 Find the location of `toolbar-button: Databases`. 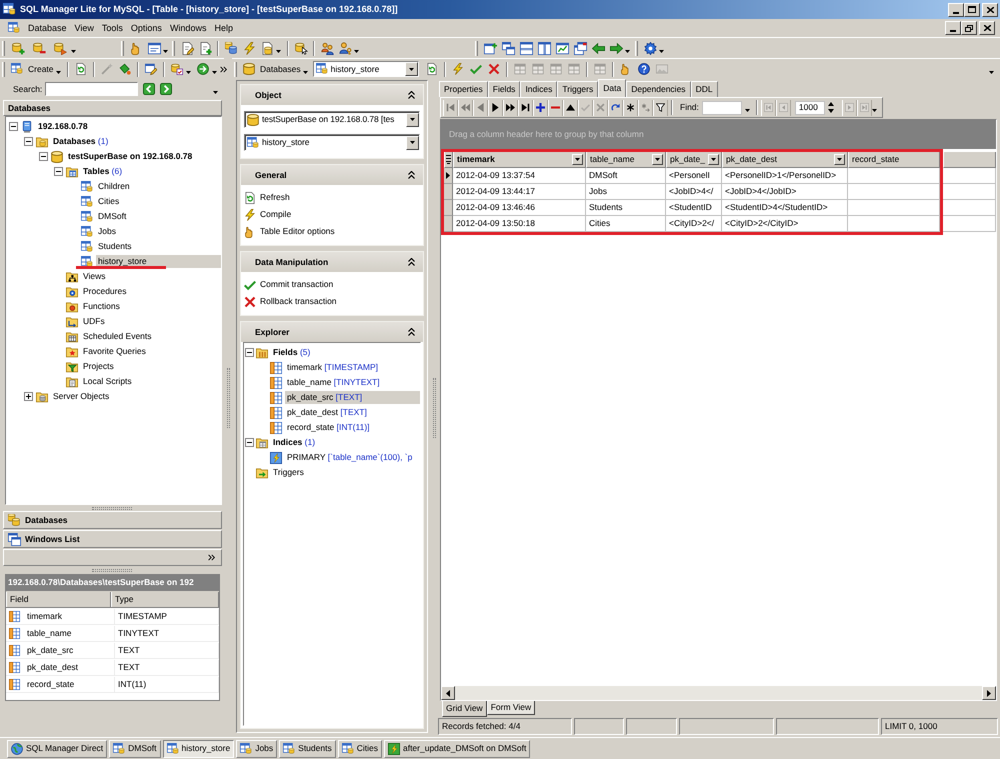

toolbar-button: Databases is located at coordinates (271, 69).